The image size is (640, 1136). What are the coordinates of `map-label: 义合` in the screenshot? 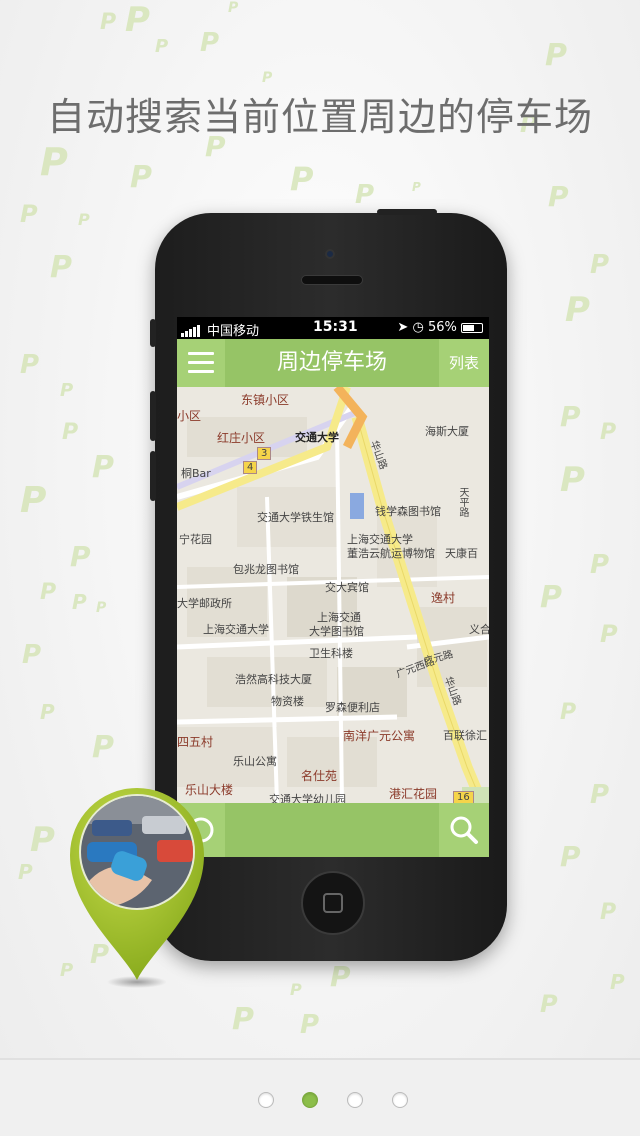 It's located at (479, 629).